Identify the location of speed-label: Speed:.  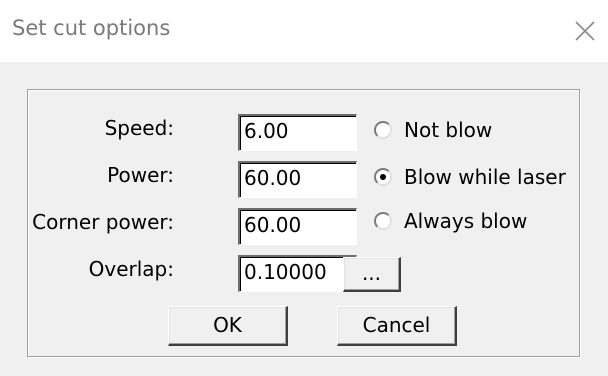
(139, 128).